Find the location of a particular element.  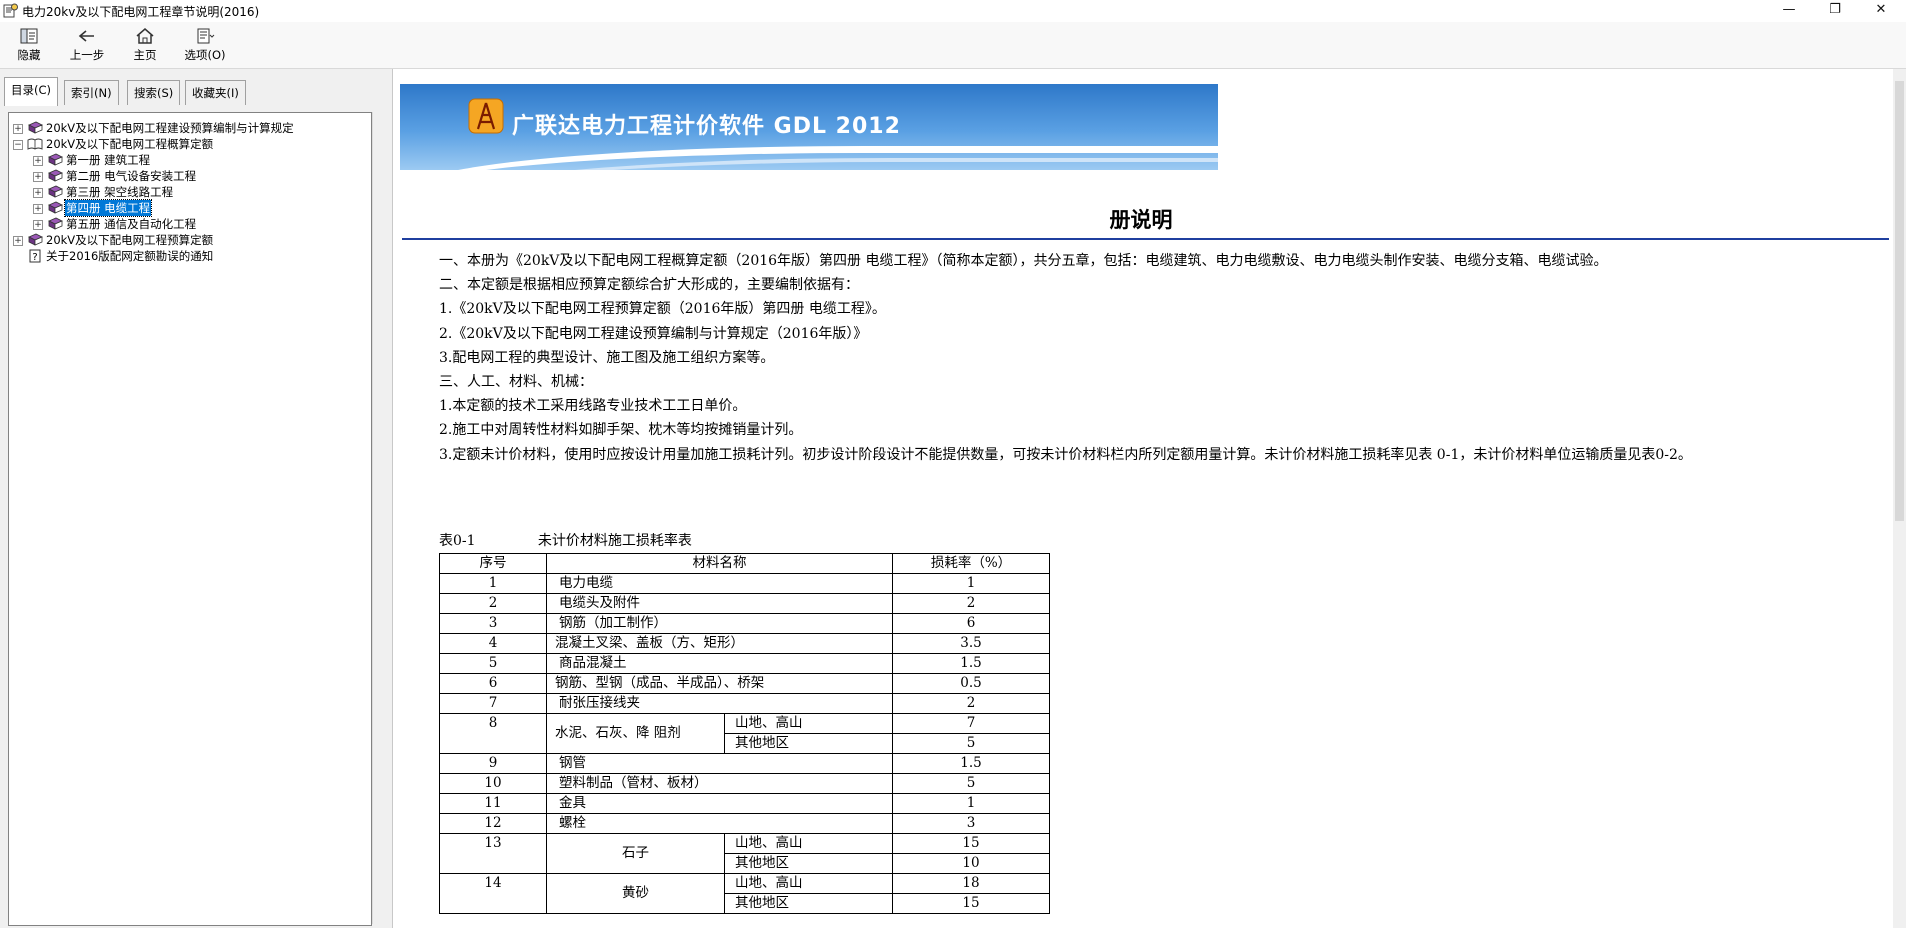

table-row: 2 电缆头及附件 2 is located at coordinates (744, 603).